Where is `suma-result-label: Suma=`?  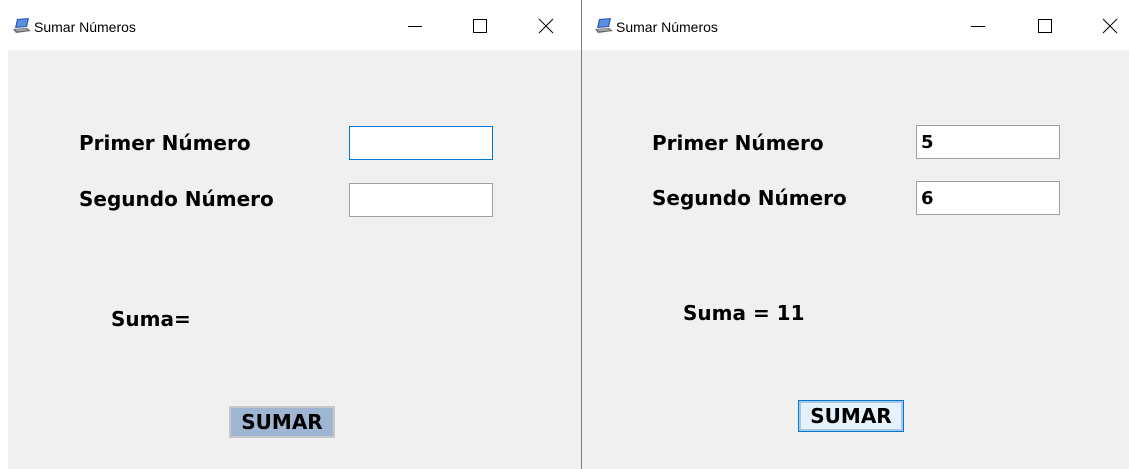 suma-result-label: Suma= is located at coordinates (151, 319).